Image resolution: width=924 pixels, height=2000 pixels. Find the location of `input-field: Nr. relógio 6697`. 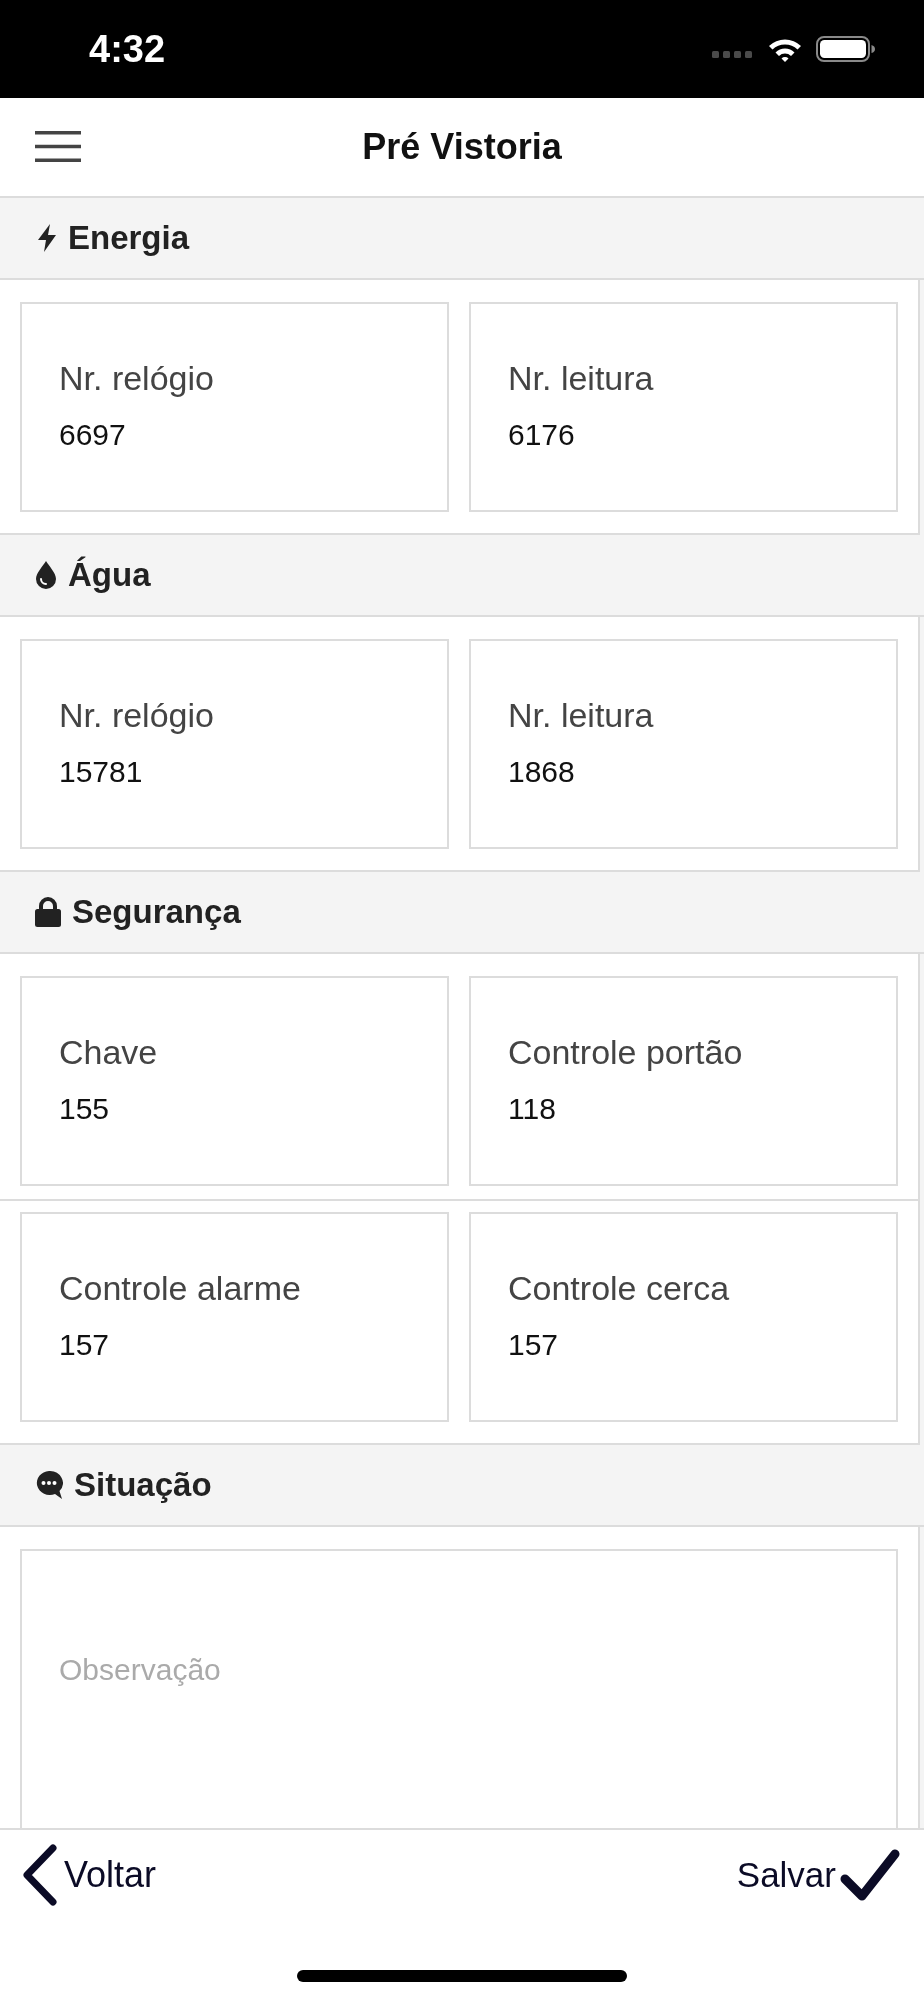

input-field: Nr. relógio 6697 is located at coordinates (234, 407).